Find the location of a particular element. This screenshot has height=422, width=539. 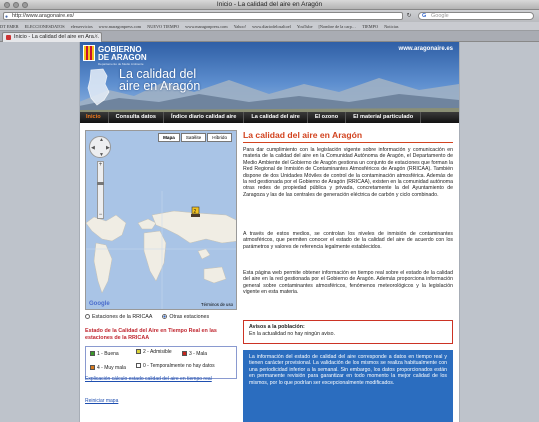

bookmark-item: DT EMER is located at coordinates (12, 26).